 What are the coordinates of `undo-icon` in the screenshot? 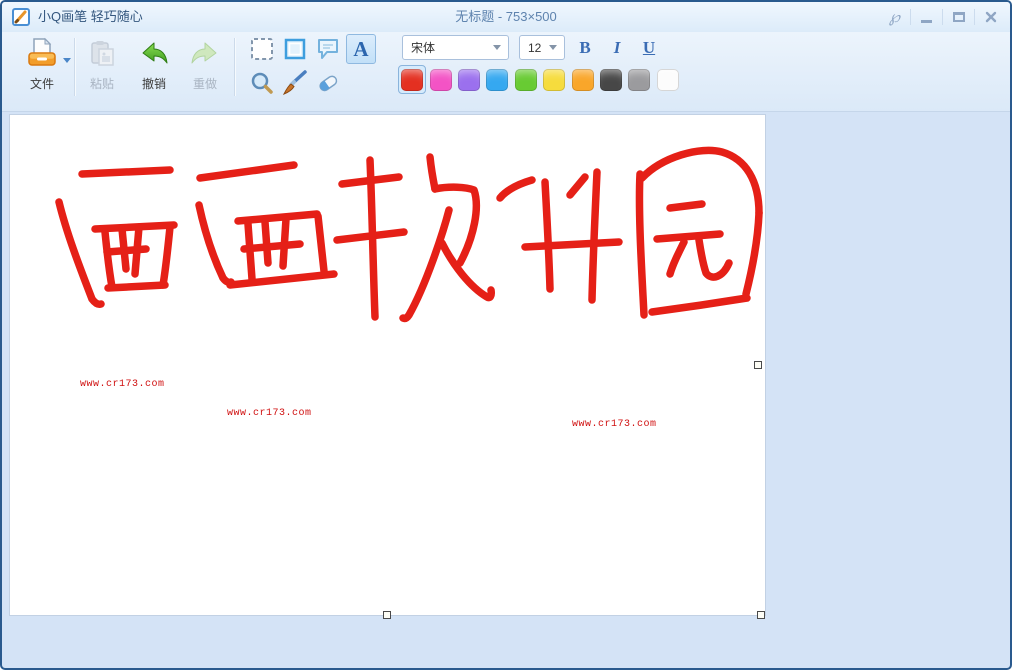 It's located at (154, 54).